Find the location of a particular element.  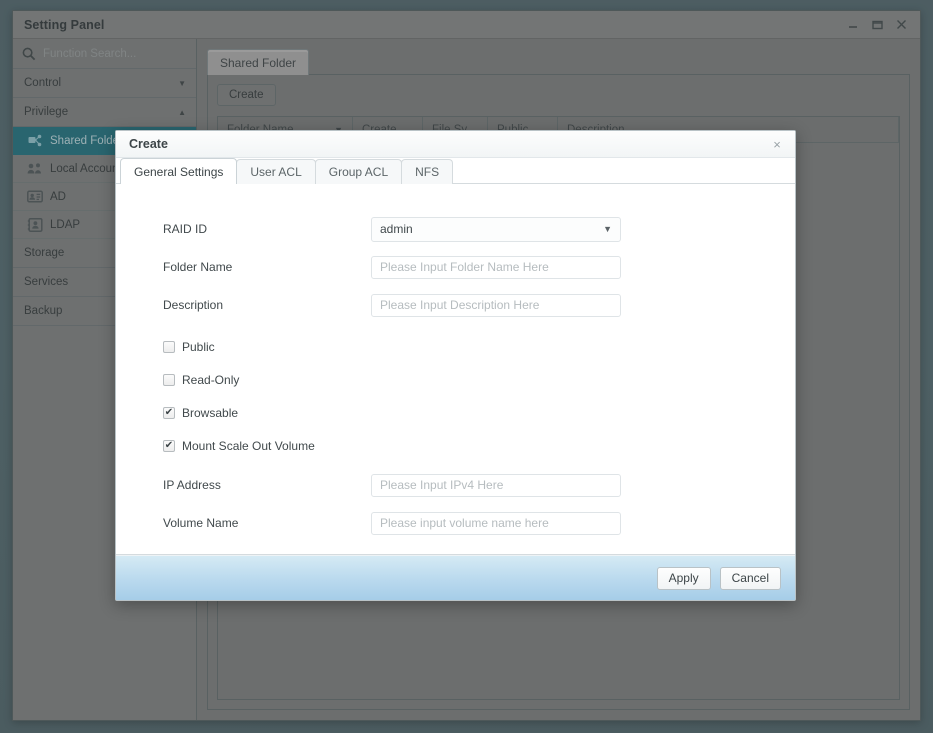

field-row-volume-name: Volume Name is located at coordinates (455, 523).